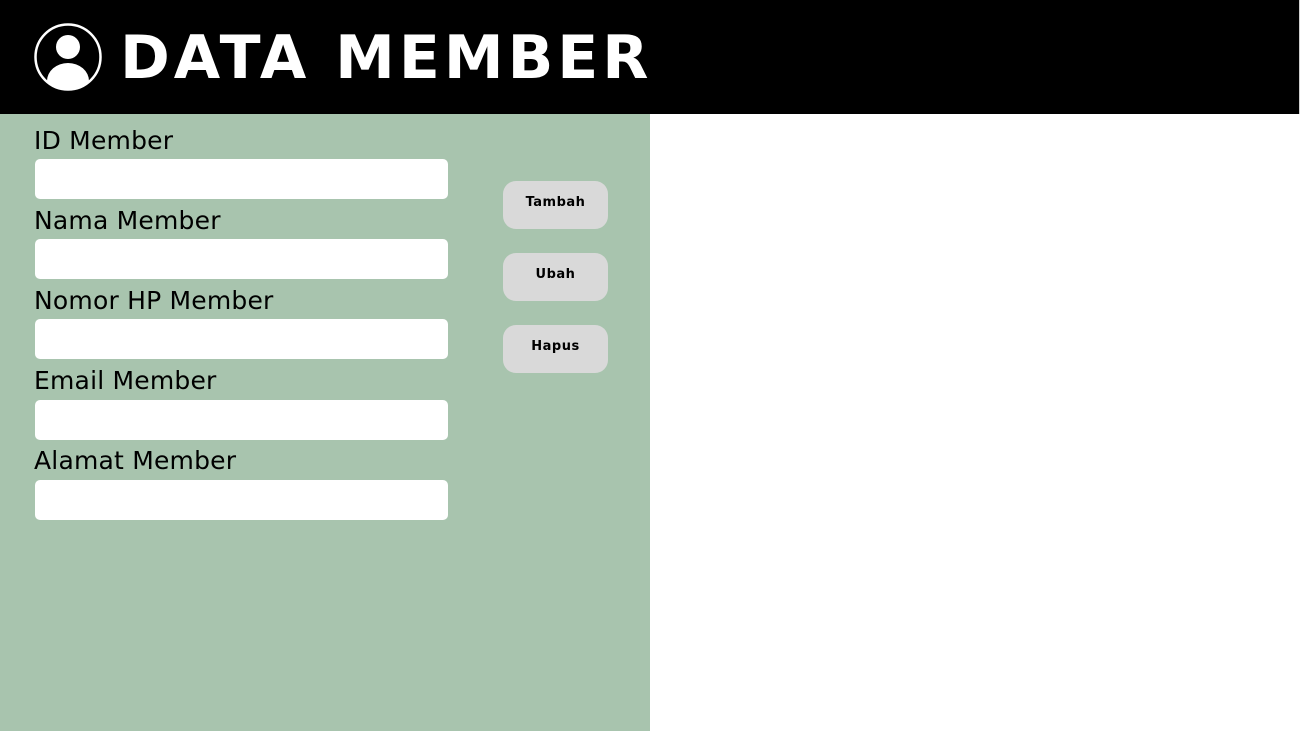  I want to click on alamat-member-input, so click(241, 500).